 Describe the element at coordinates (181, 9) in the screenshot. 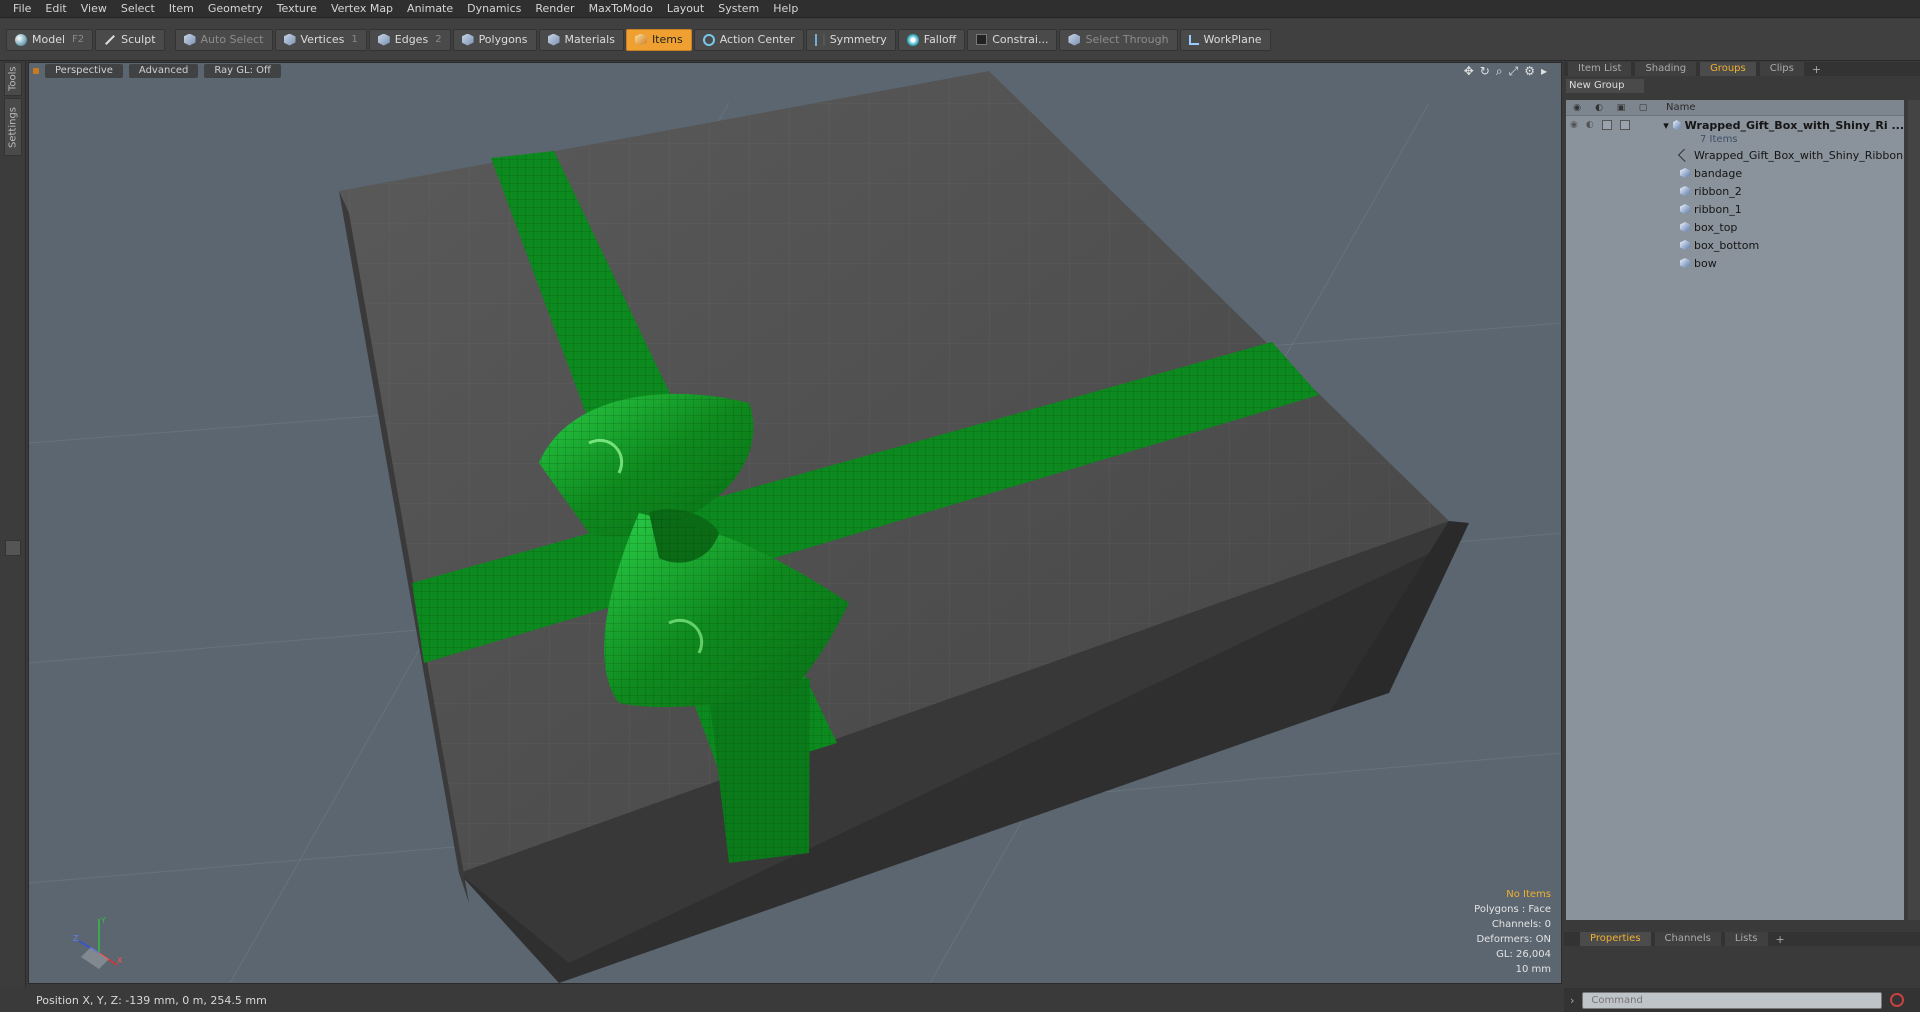

I see `menu-item: Item` at that location.